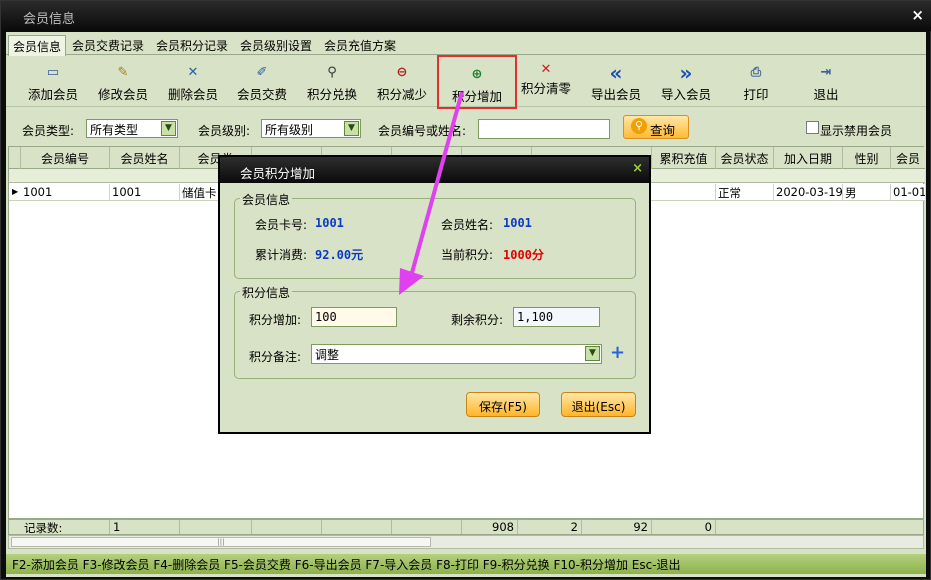  Describe the element at coordinates (411, 281) in the screenshot. I see `annotation-arrow-head` at that location.